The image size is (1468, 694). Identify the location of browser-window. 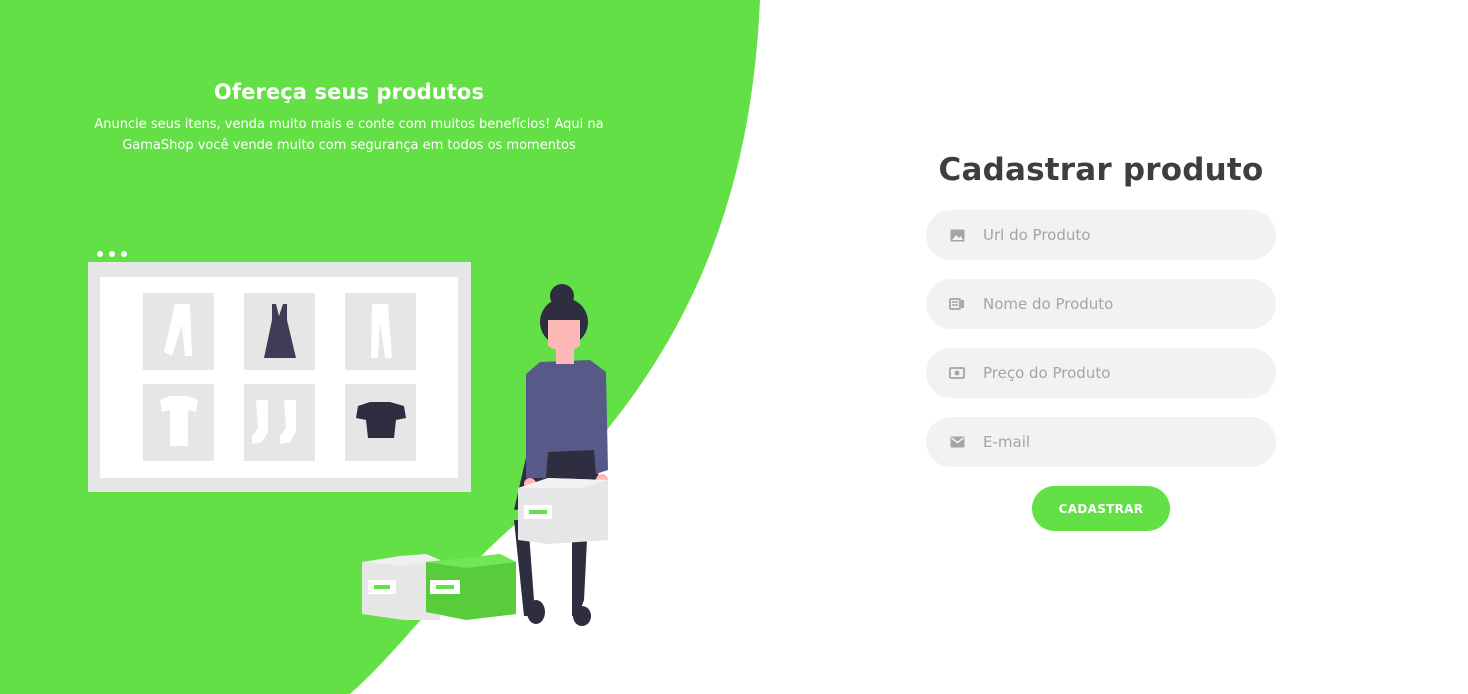
(279, 371).